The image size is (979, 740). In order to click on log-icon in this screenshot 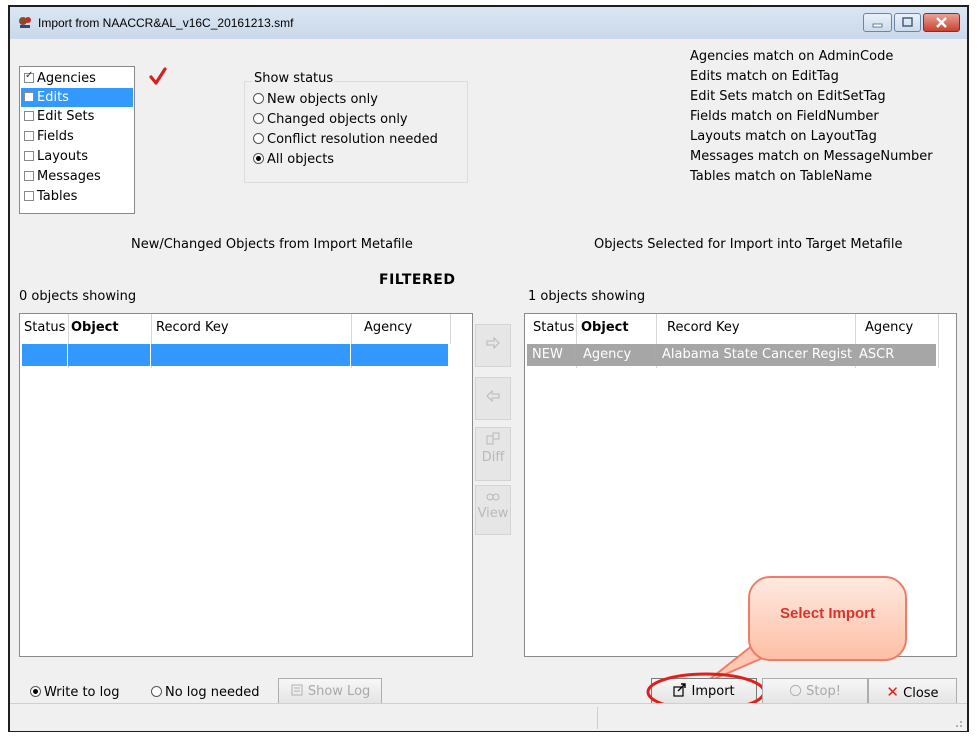, I will do `click(297, 690)`.